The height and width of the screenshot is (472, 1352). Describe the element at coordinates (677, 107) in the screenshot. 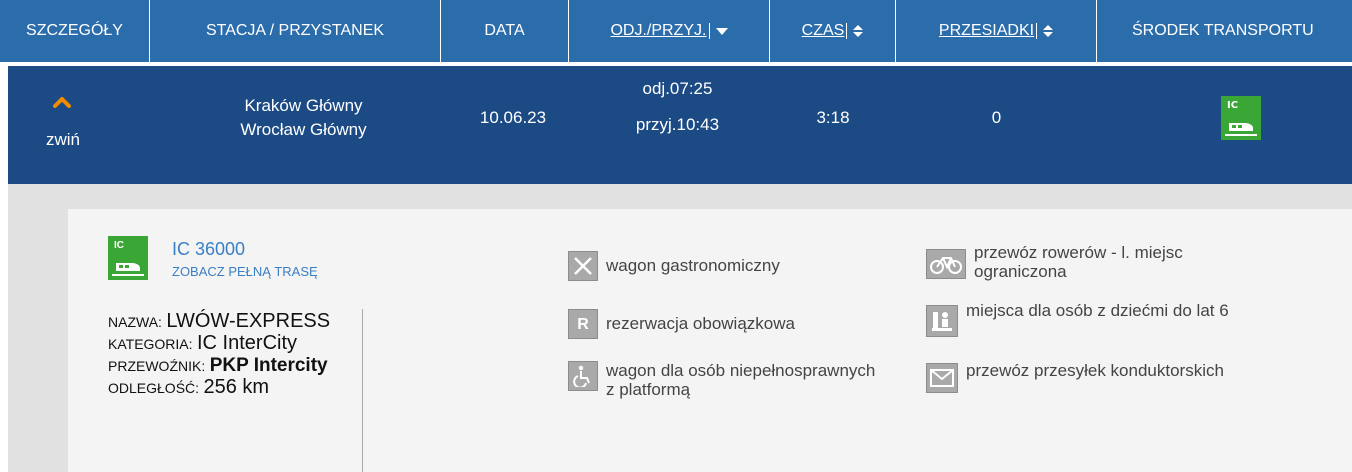

I see `dep-arr-cell: odj.07:25 przyj.10:43` at that location.